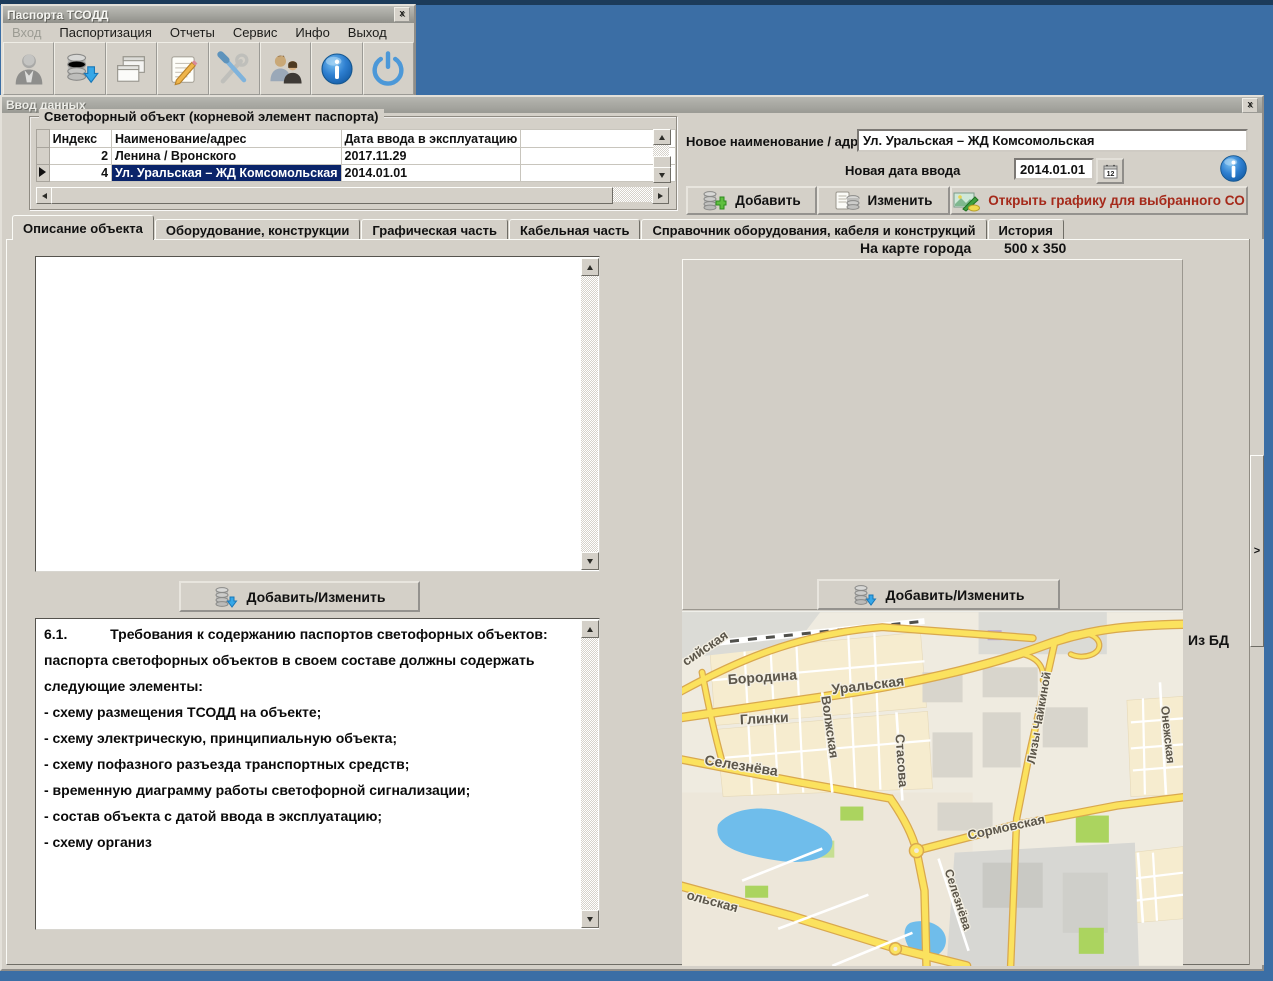 The image size is (1273, 981). I want to click on tab-opisanie-obekta: Описание объекта, so click(83, 227).